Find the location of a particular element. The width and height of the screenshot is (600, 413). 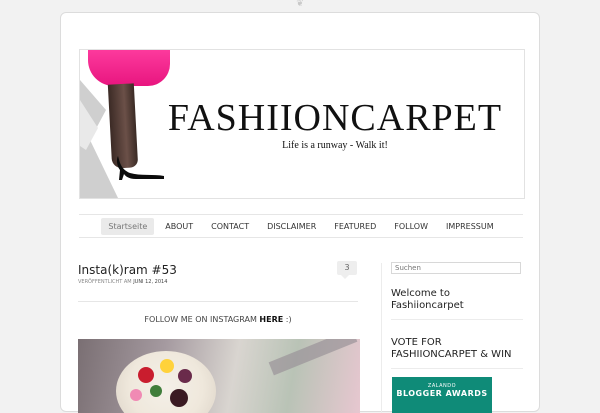

post-meta: VERÖFFENTLICHT AM JUNI 12, 2014 is located at coordinates (122, 282).